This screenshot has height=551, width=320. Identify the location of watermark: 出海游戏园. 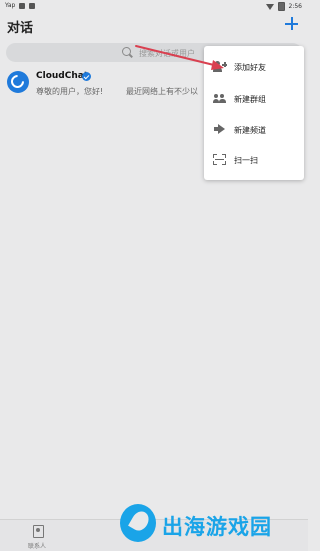
(205, 524).